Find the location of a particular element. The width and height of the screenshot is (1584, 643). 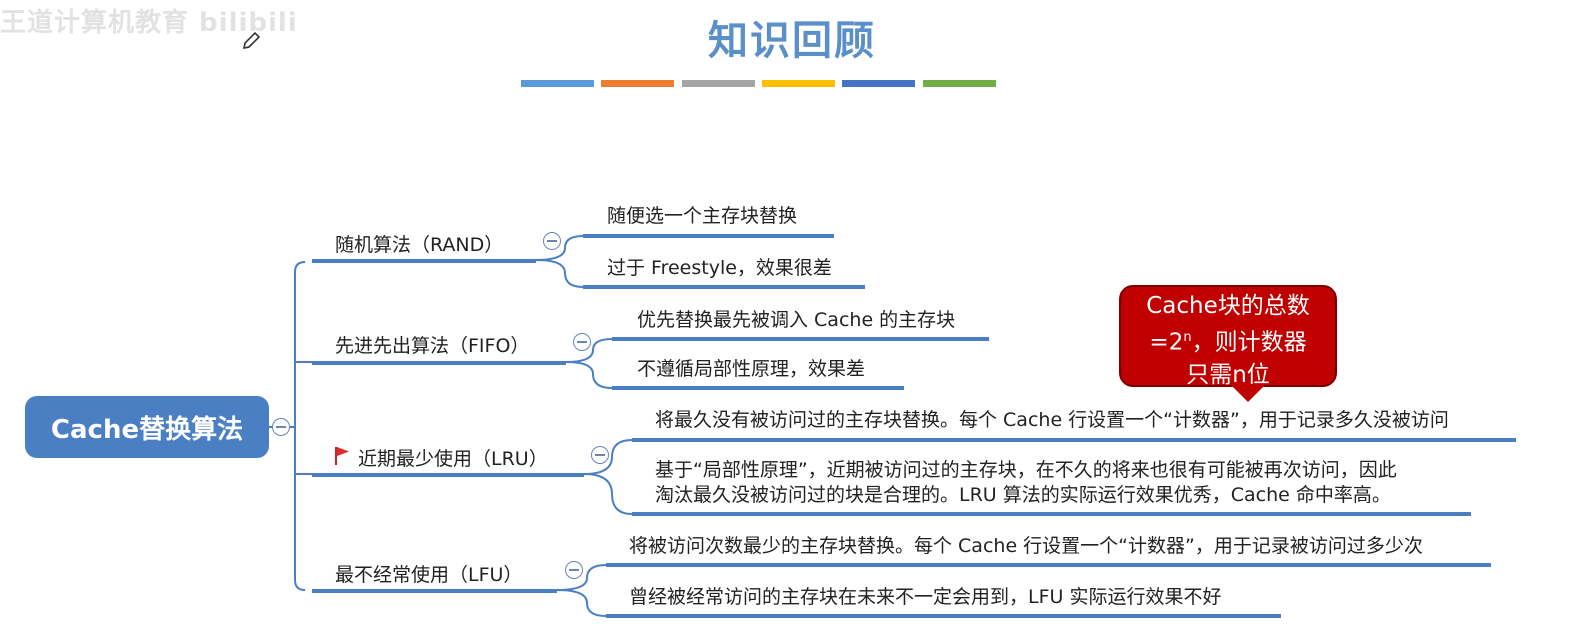

callout-line-2: =2n，则计数器 is located at coordinates (1228, 342).